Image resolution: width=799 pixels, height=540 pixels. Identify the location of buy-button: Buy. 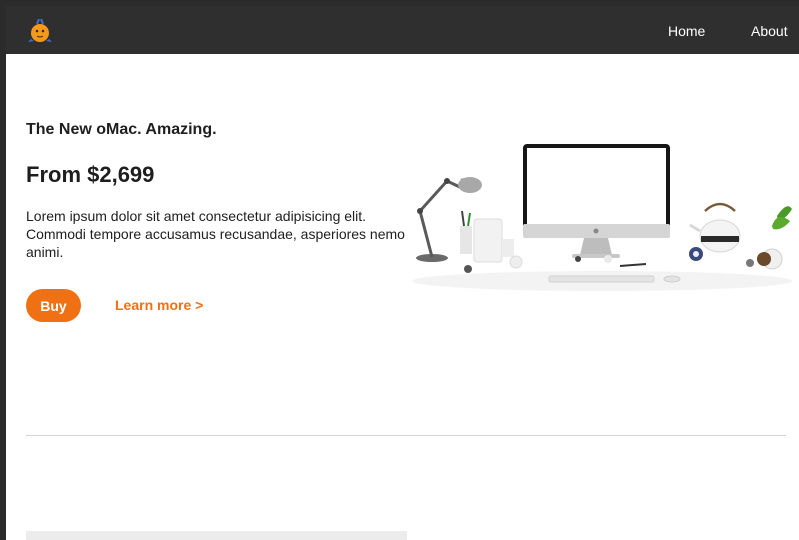
(53, 305).